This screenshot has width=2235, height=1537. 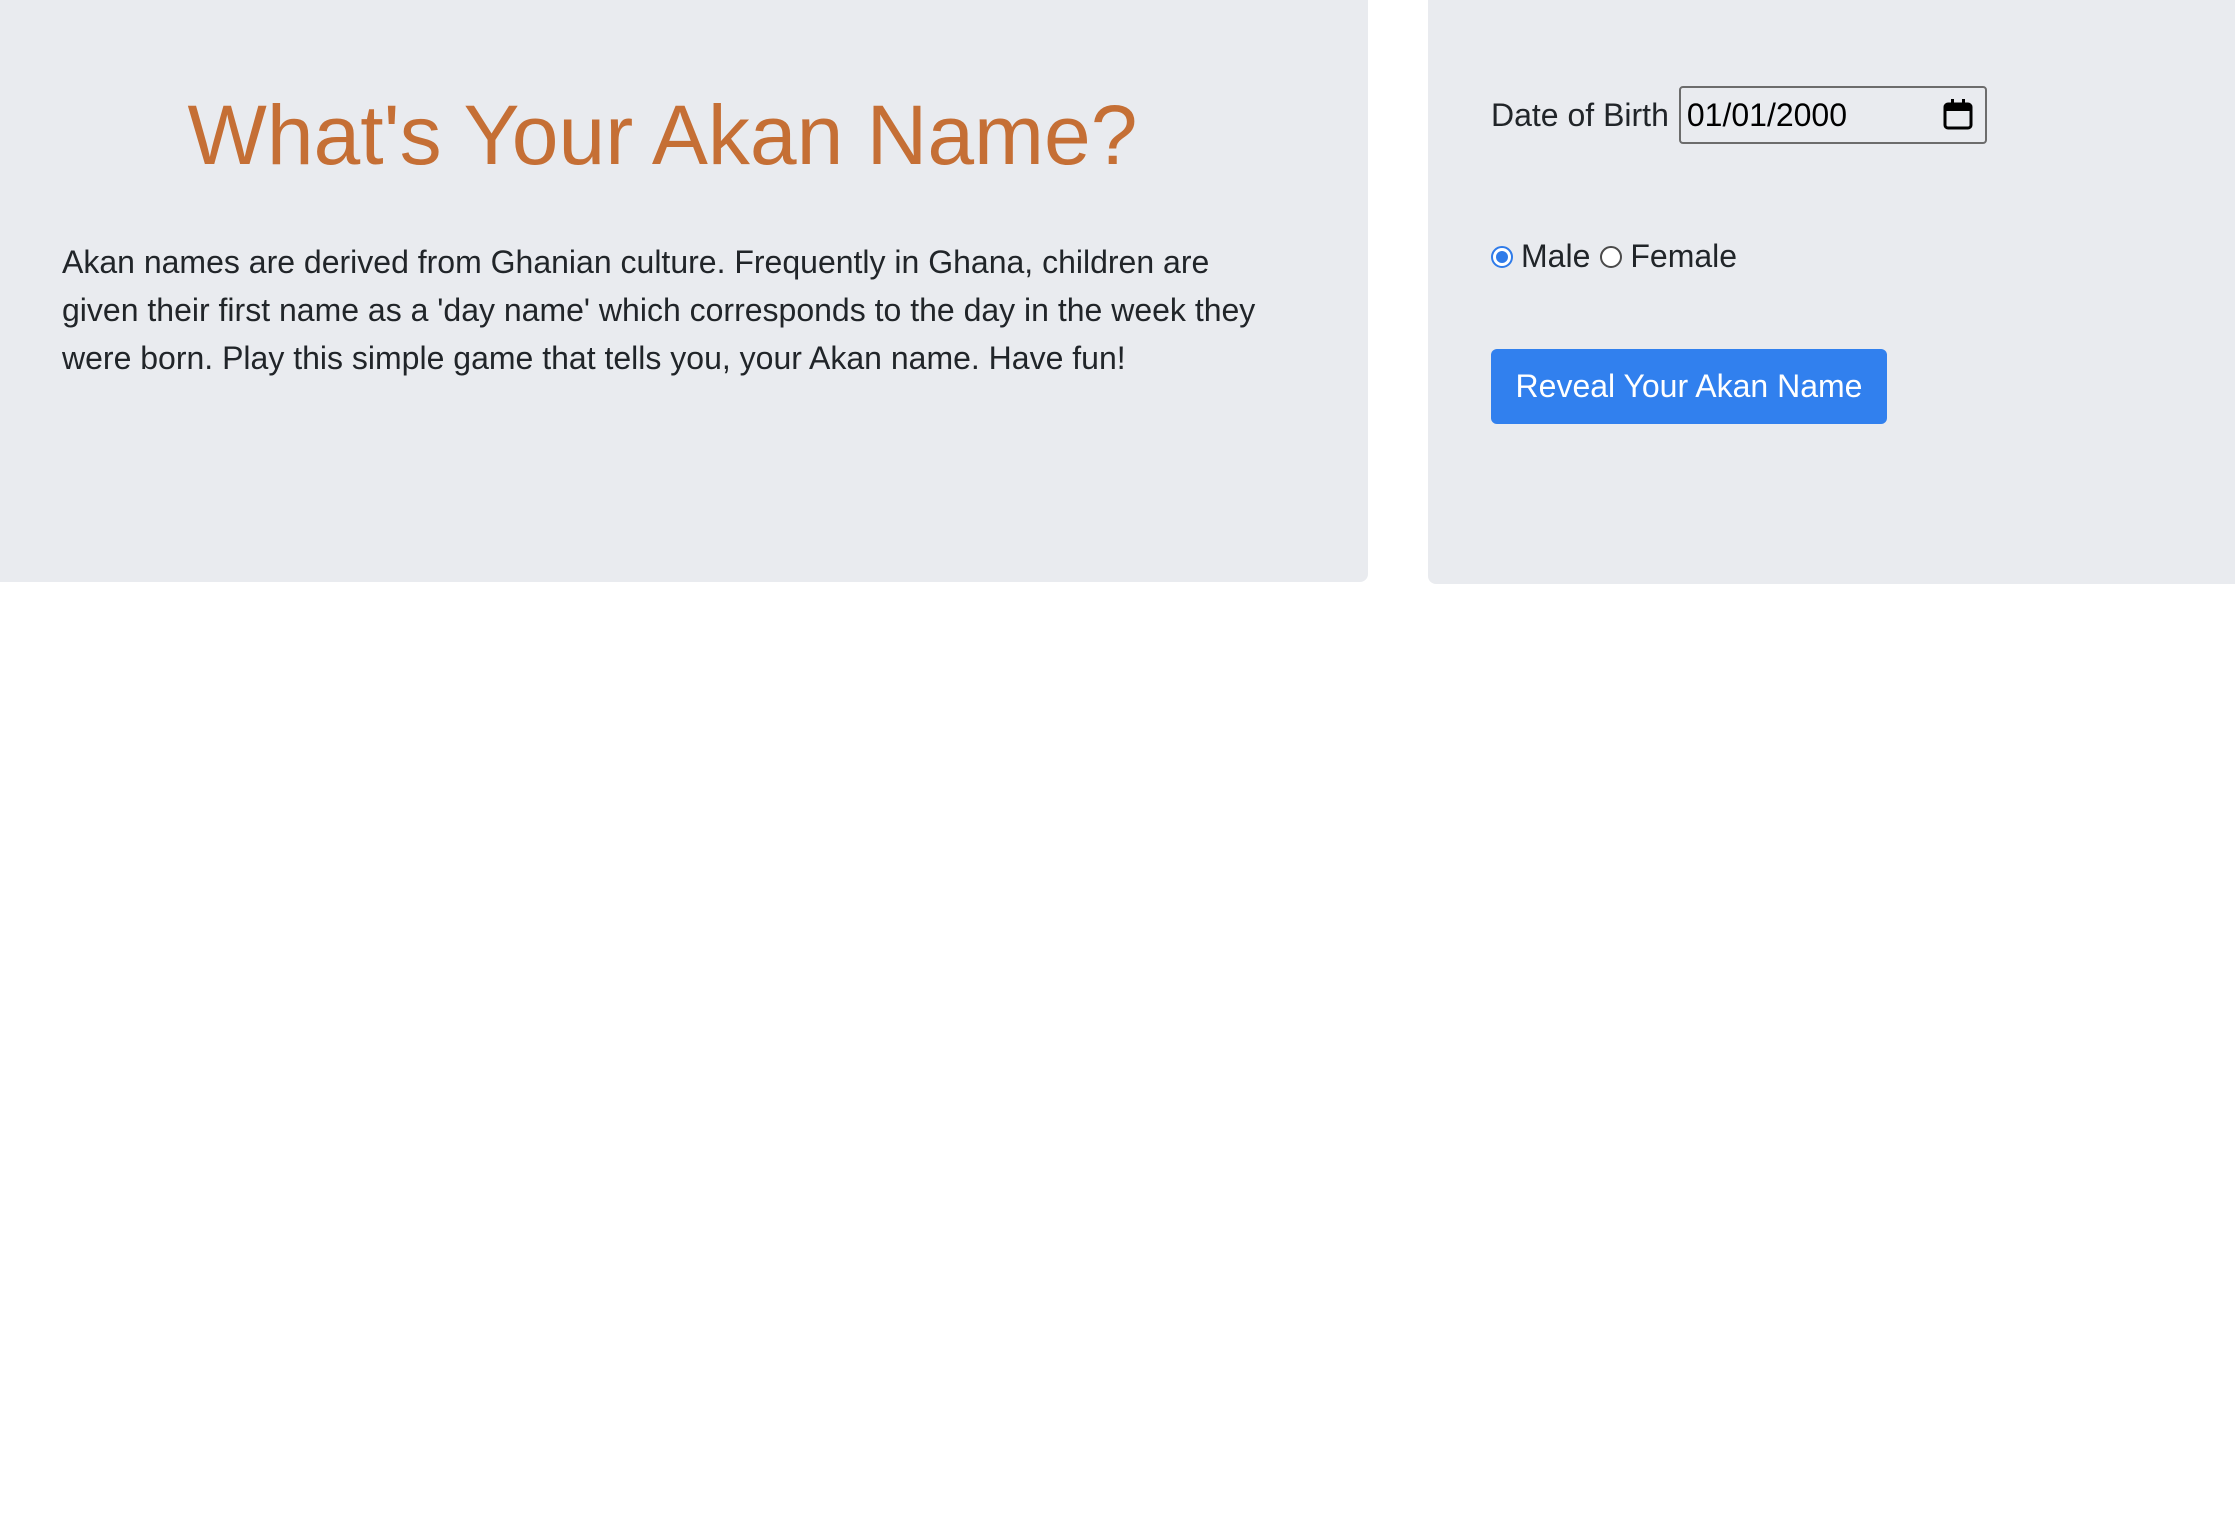 I want to click on gender-female-label: Female, so click(x=1683, y=256).